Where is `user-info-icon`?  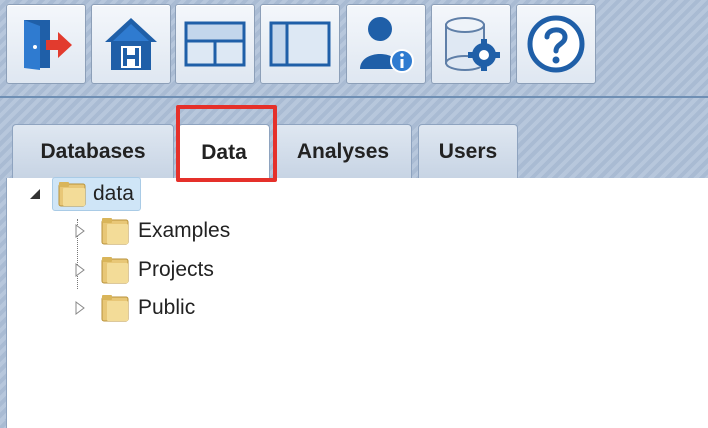
user-info-icon is located at coordinates (387, 45).